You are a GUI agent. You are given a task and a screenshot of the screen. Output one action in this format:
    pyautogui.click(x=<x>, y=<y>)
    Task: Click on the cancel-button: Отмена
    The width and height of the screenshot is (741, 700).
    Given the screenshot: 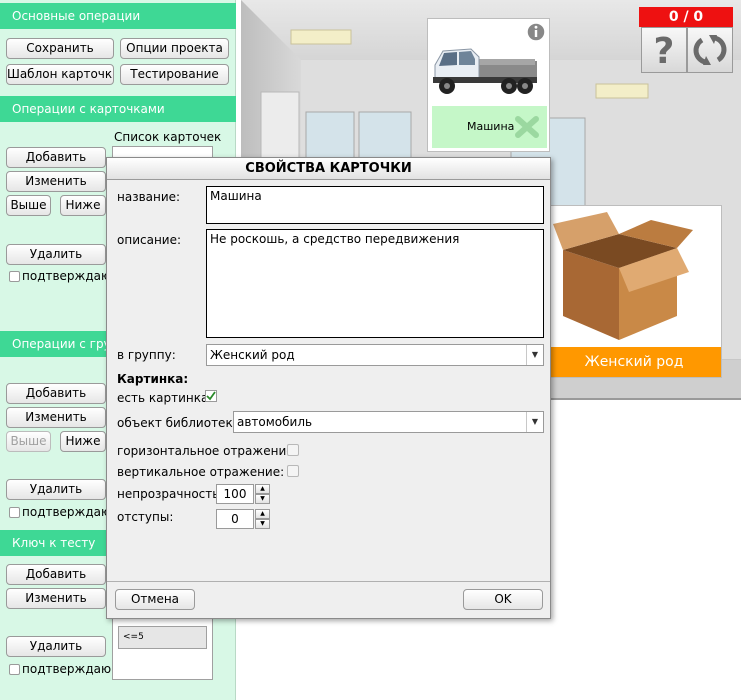 What is the action you would take?
    pyautogui.click(x=155, y=599)
    